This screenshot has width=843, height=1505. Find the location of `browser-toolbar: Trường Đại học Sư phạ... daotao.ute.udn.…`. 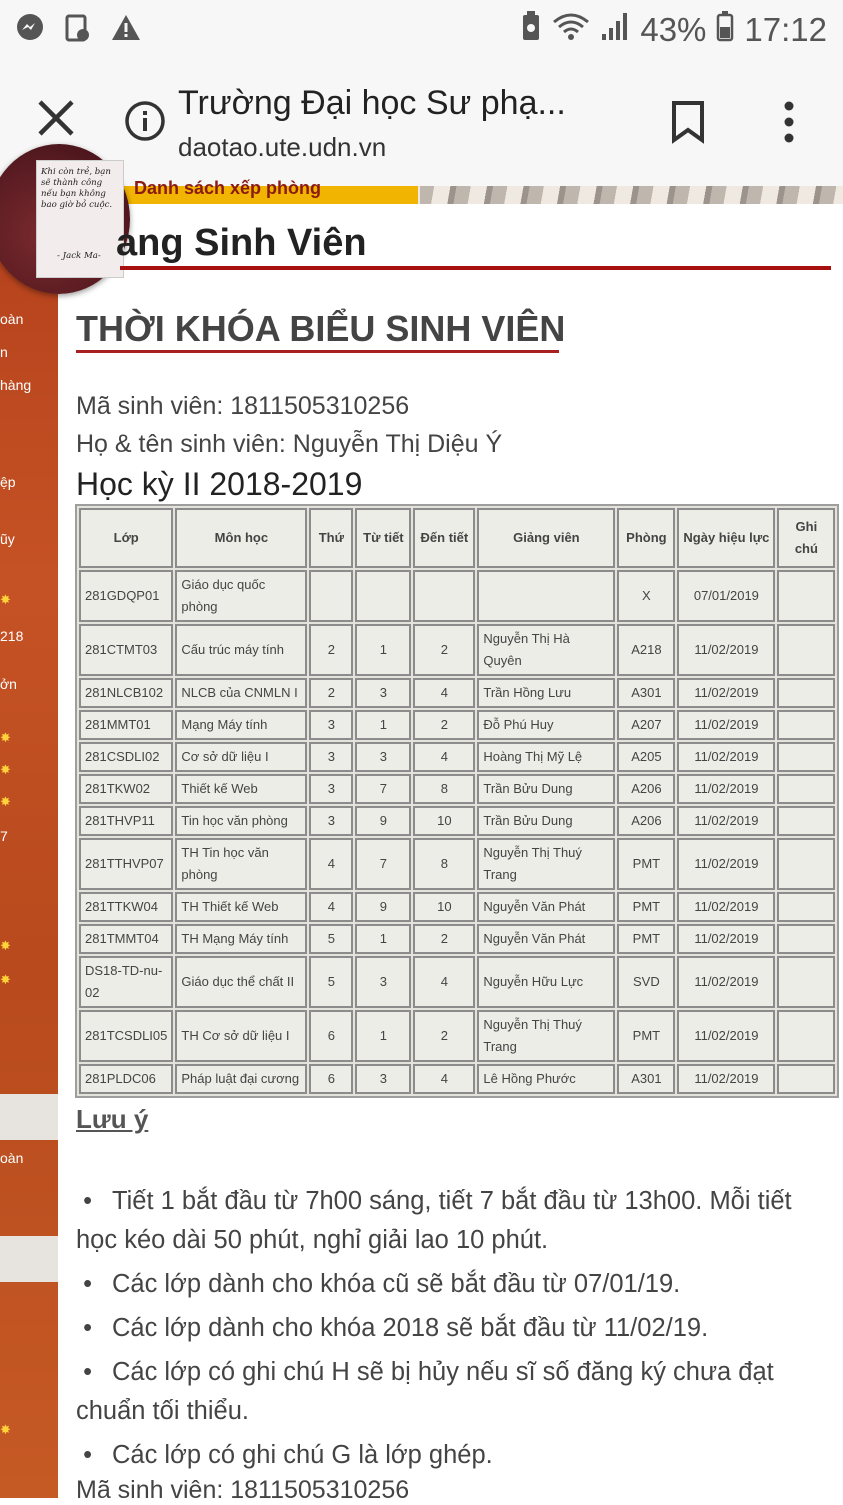

browser-toolbar: Trường Đại học Sư phạ... daotao.ute.udn.… is located at coordinates (421, 122).